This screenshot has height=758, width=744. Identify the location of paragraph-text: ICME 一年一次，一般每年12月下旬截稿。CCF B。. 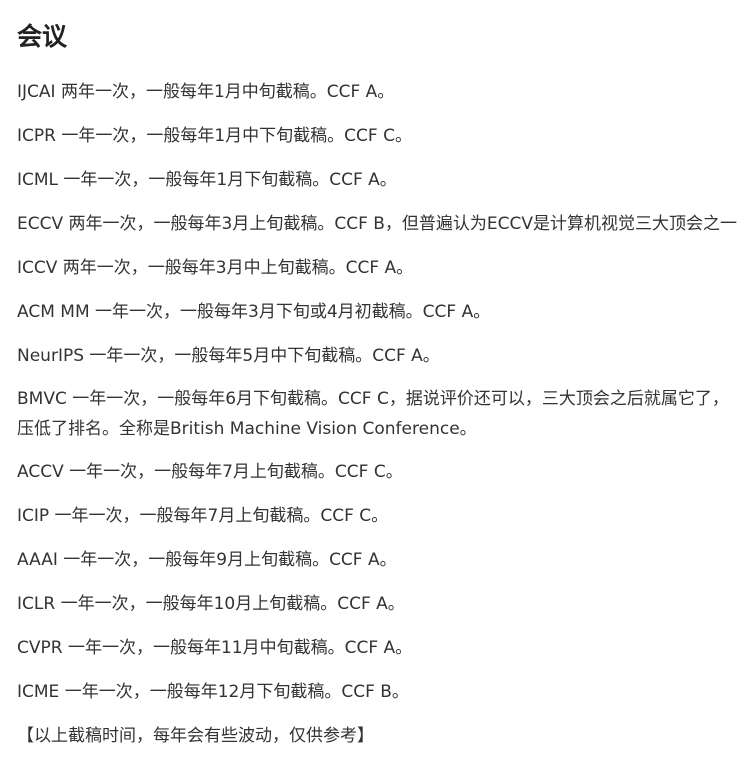
(213, 692).